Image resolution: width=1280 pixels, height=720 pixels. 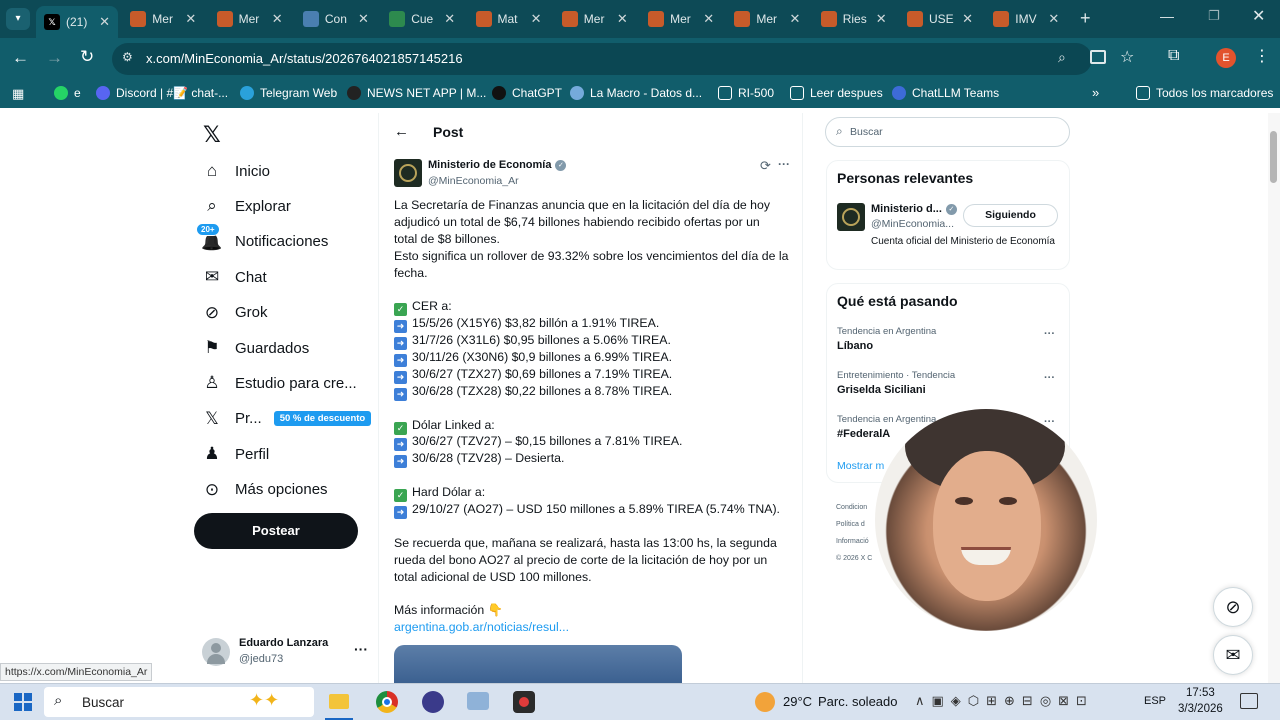 I want to click on chrome-icon, so click(x=387, y=702).